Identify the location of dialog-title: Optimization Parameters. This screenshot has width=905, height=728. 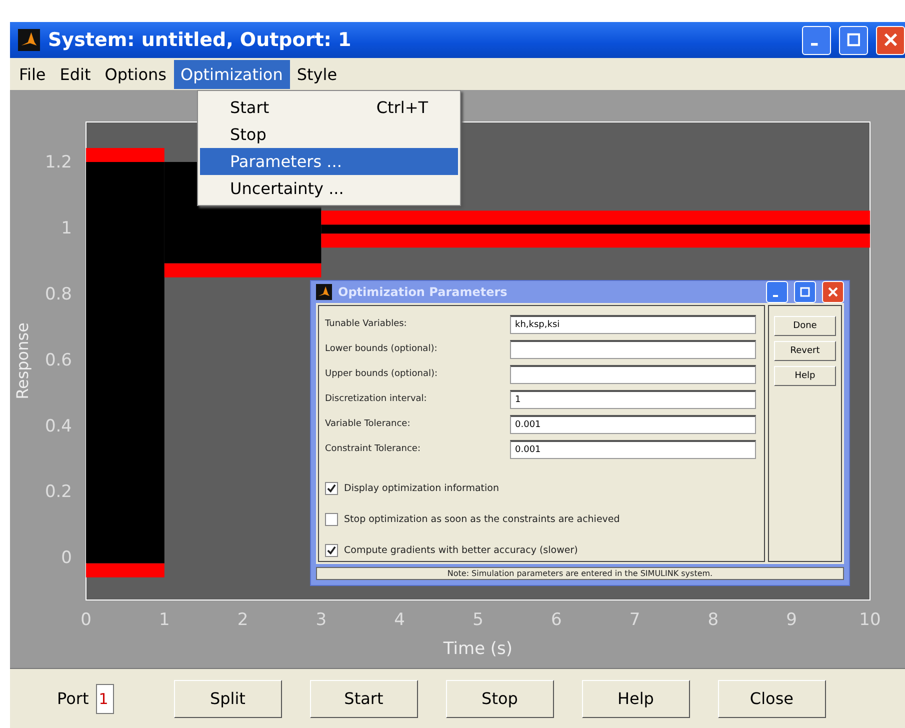
(423, 292).